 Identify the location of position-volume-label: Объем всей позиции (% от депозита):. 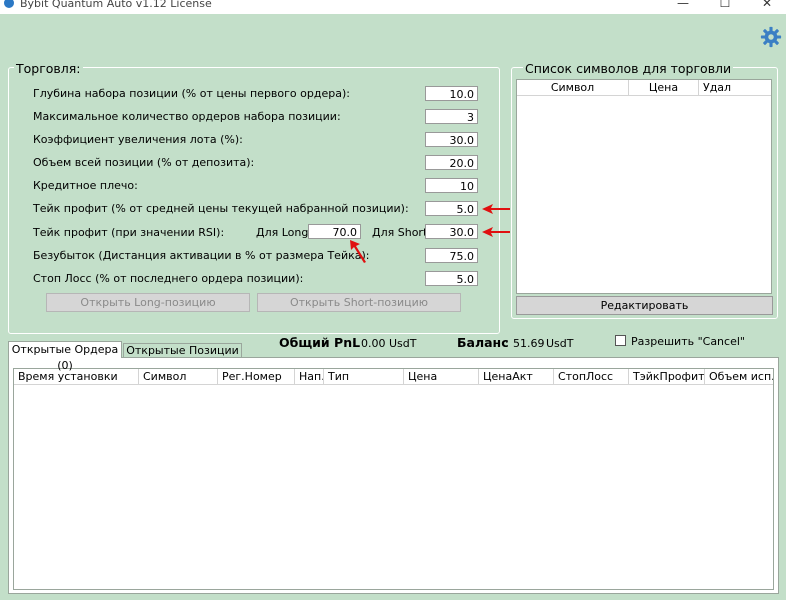
(144, 162).